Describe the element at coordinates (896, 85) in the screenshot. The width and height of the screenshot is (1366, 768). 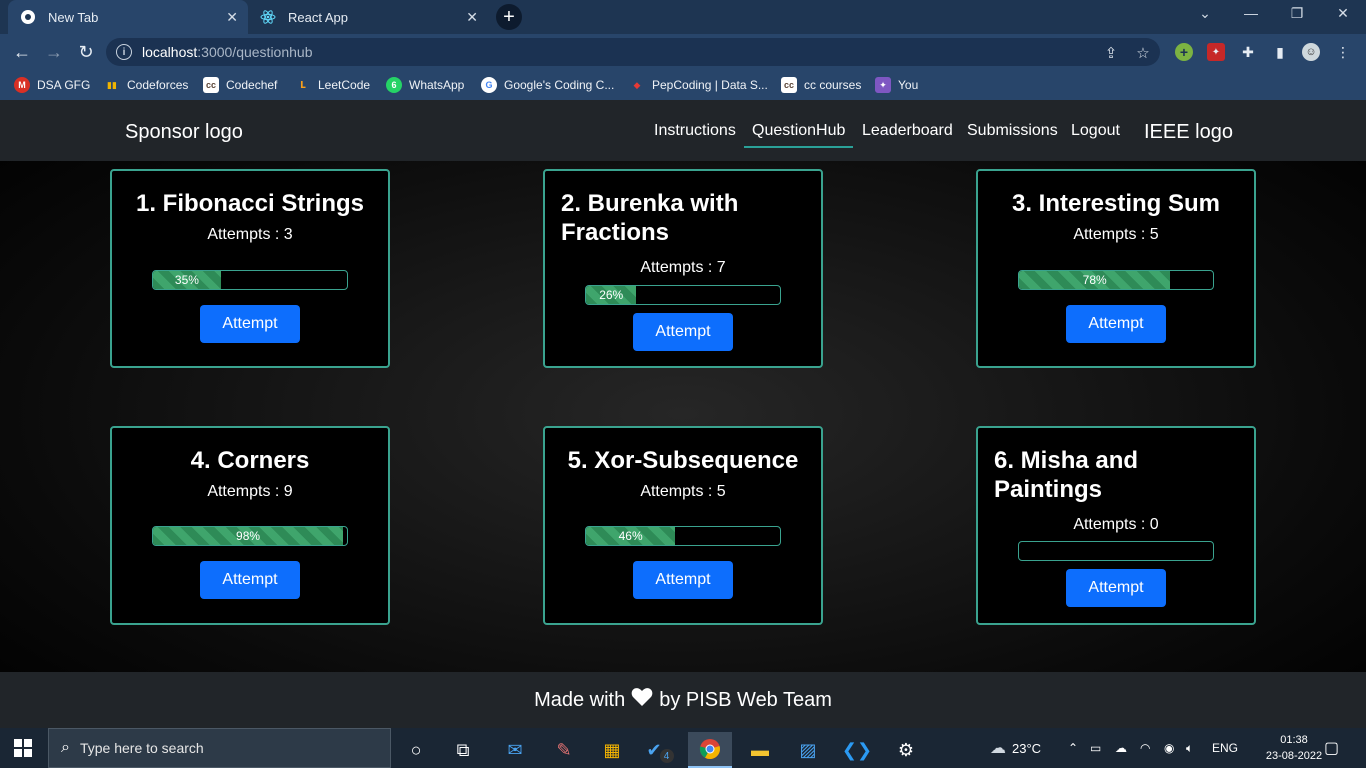
I see `bookmark-you: ✦ You` at that location.